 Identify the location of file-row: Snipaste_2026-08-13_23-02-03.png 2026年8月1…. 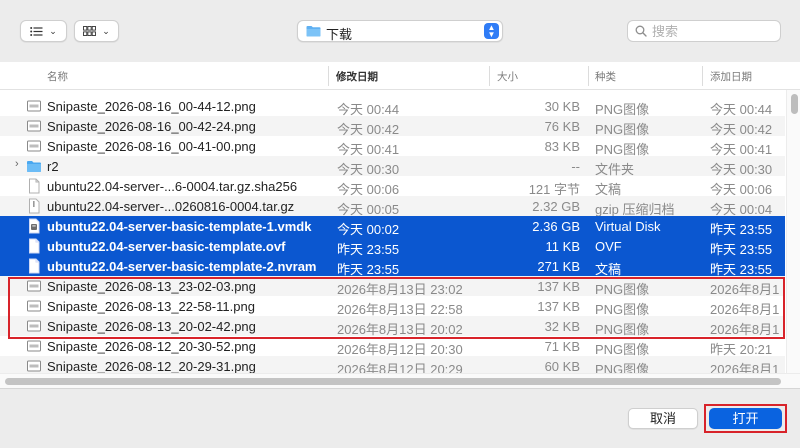
(392, 286).